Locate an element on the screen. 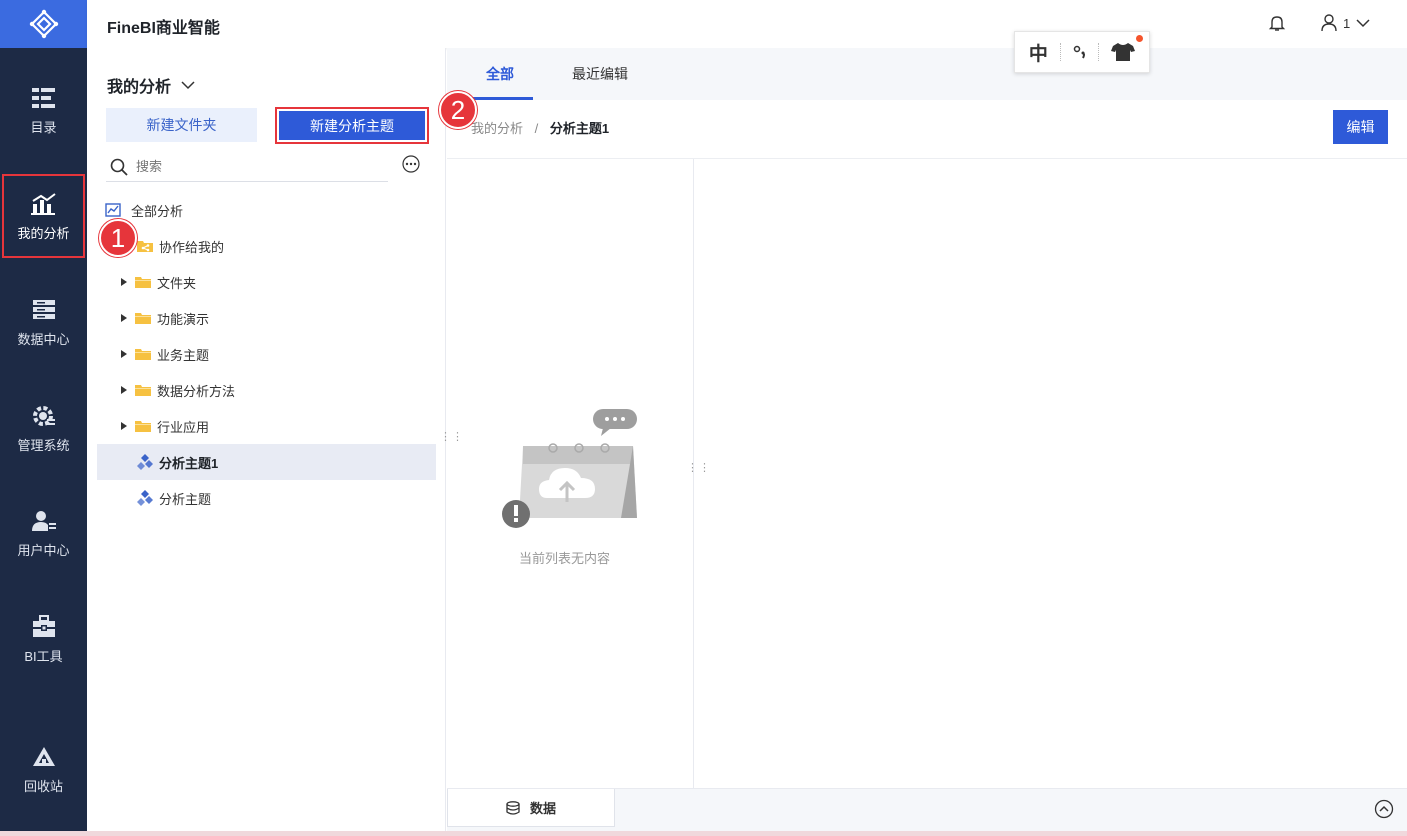 The width and height of the screenshot is (1407, 836). tree-item-label: 分析主题 is located at coordinates (185, 499).